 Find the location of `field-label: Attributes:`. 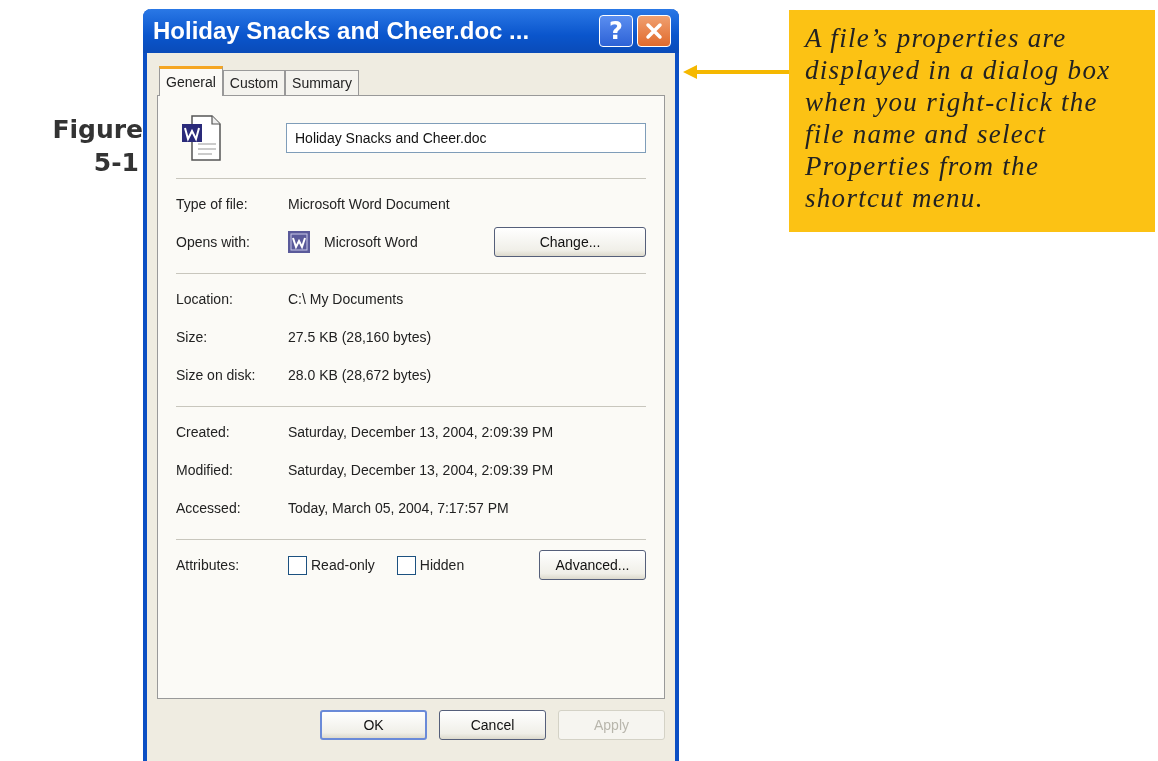

field-label: Attributes: is located at coordinates (208, 565).